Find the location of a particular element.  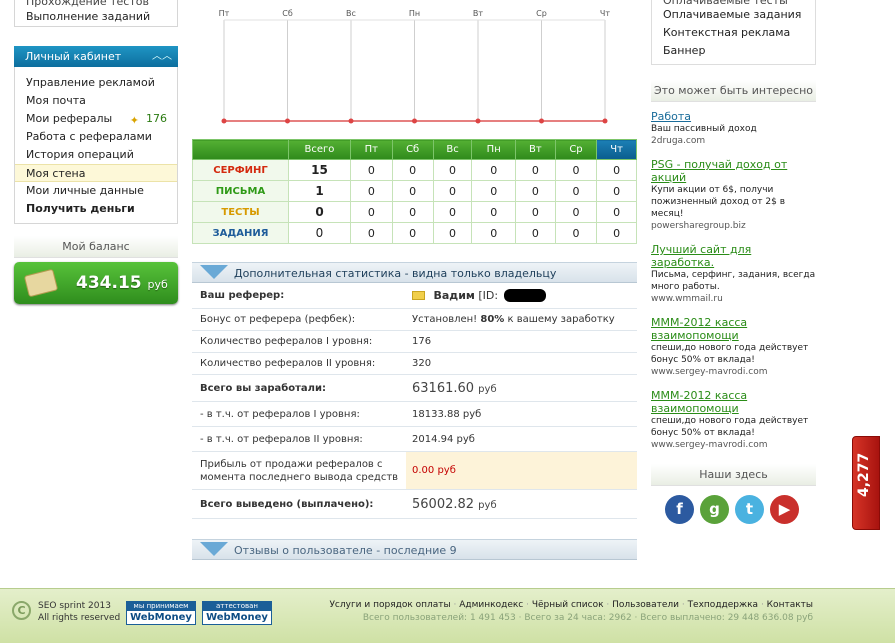

sidebar-item-referral-work: Работа с рефералами is located at coordinates (96, 137).